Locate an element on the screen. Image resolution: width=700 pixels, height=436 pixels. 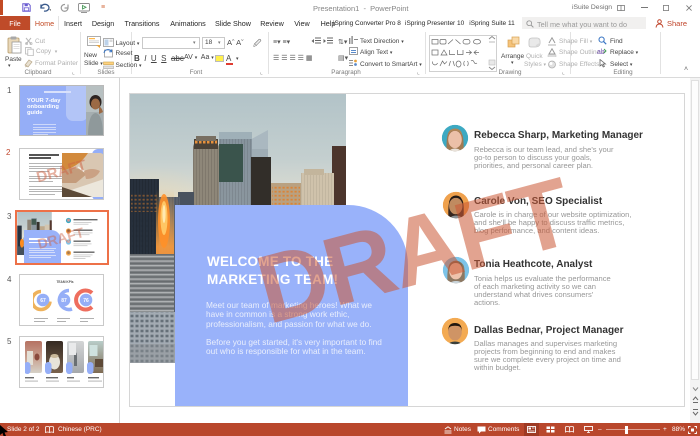
svg-text: ab is located at coordinates (601, 52).